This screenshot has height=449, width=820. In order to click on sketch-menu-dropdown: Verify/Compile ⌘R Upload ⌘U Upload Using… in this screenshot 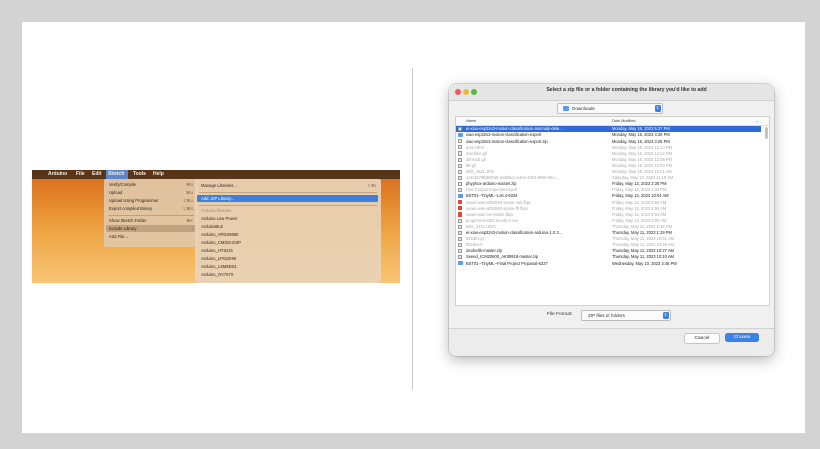, I will do `click(151, 213)`.